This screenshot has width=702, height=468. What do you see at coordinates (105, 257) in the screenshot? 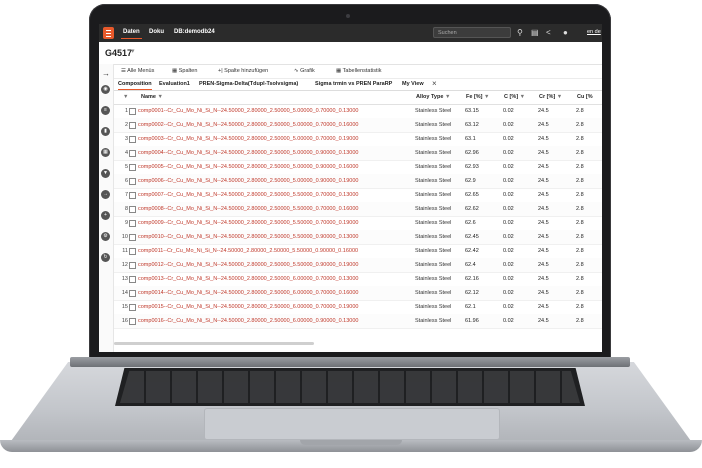
I see `refresh-icon: ↻` at bounding box center [105, 257].